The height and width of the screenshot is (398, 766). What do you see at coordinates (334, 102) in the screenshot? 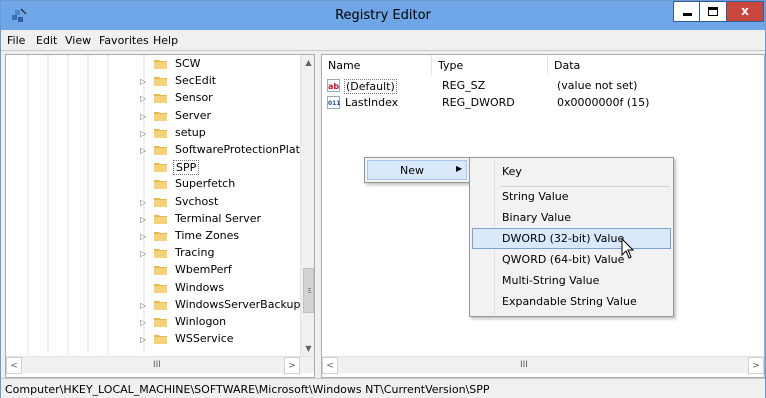
I see `binary-value-icon: 011` at bounding box center [334, 102].